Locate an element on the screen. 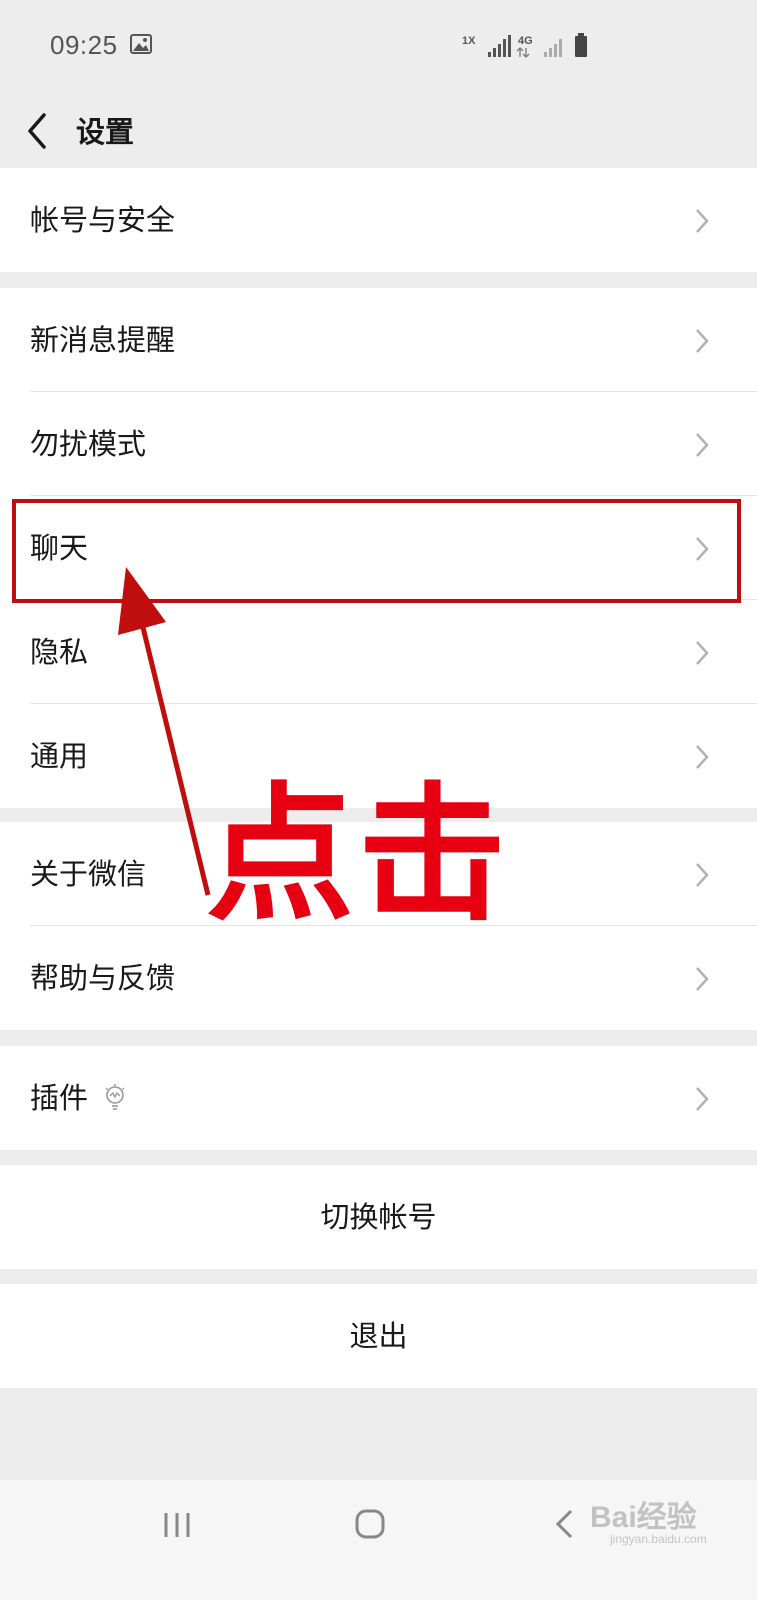 Image resolution: width=757 pixels, height=1600 pixels. settings-item-label: 插件 is located at coordinates (59, 1098).